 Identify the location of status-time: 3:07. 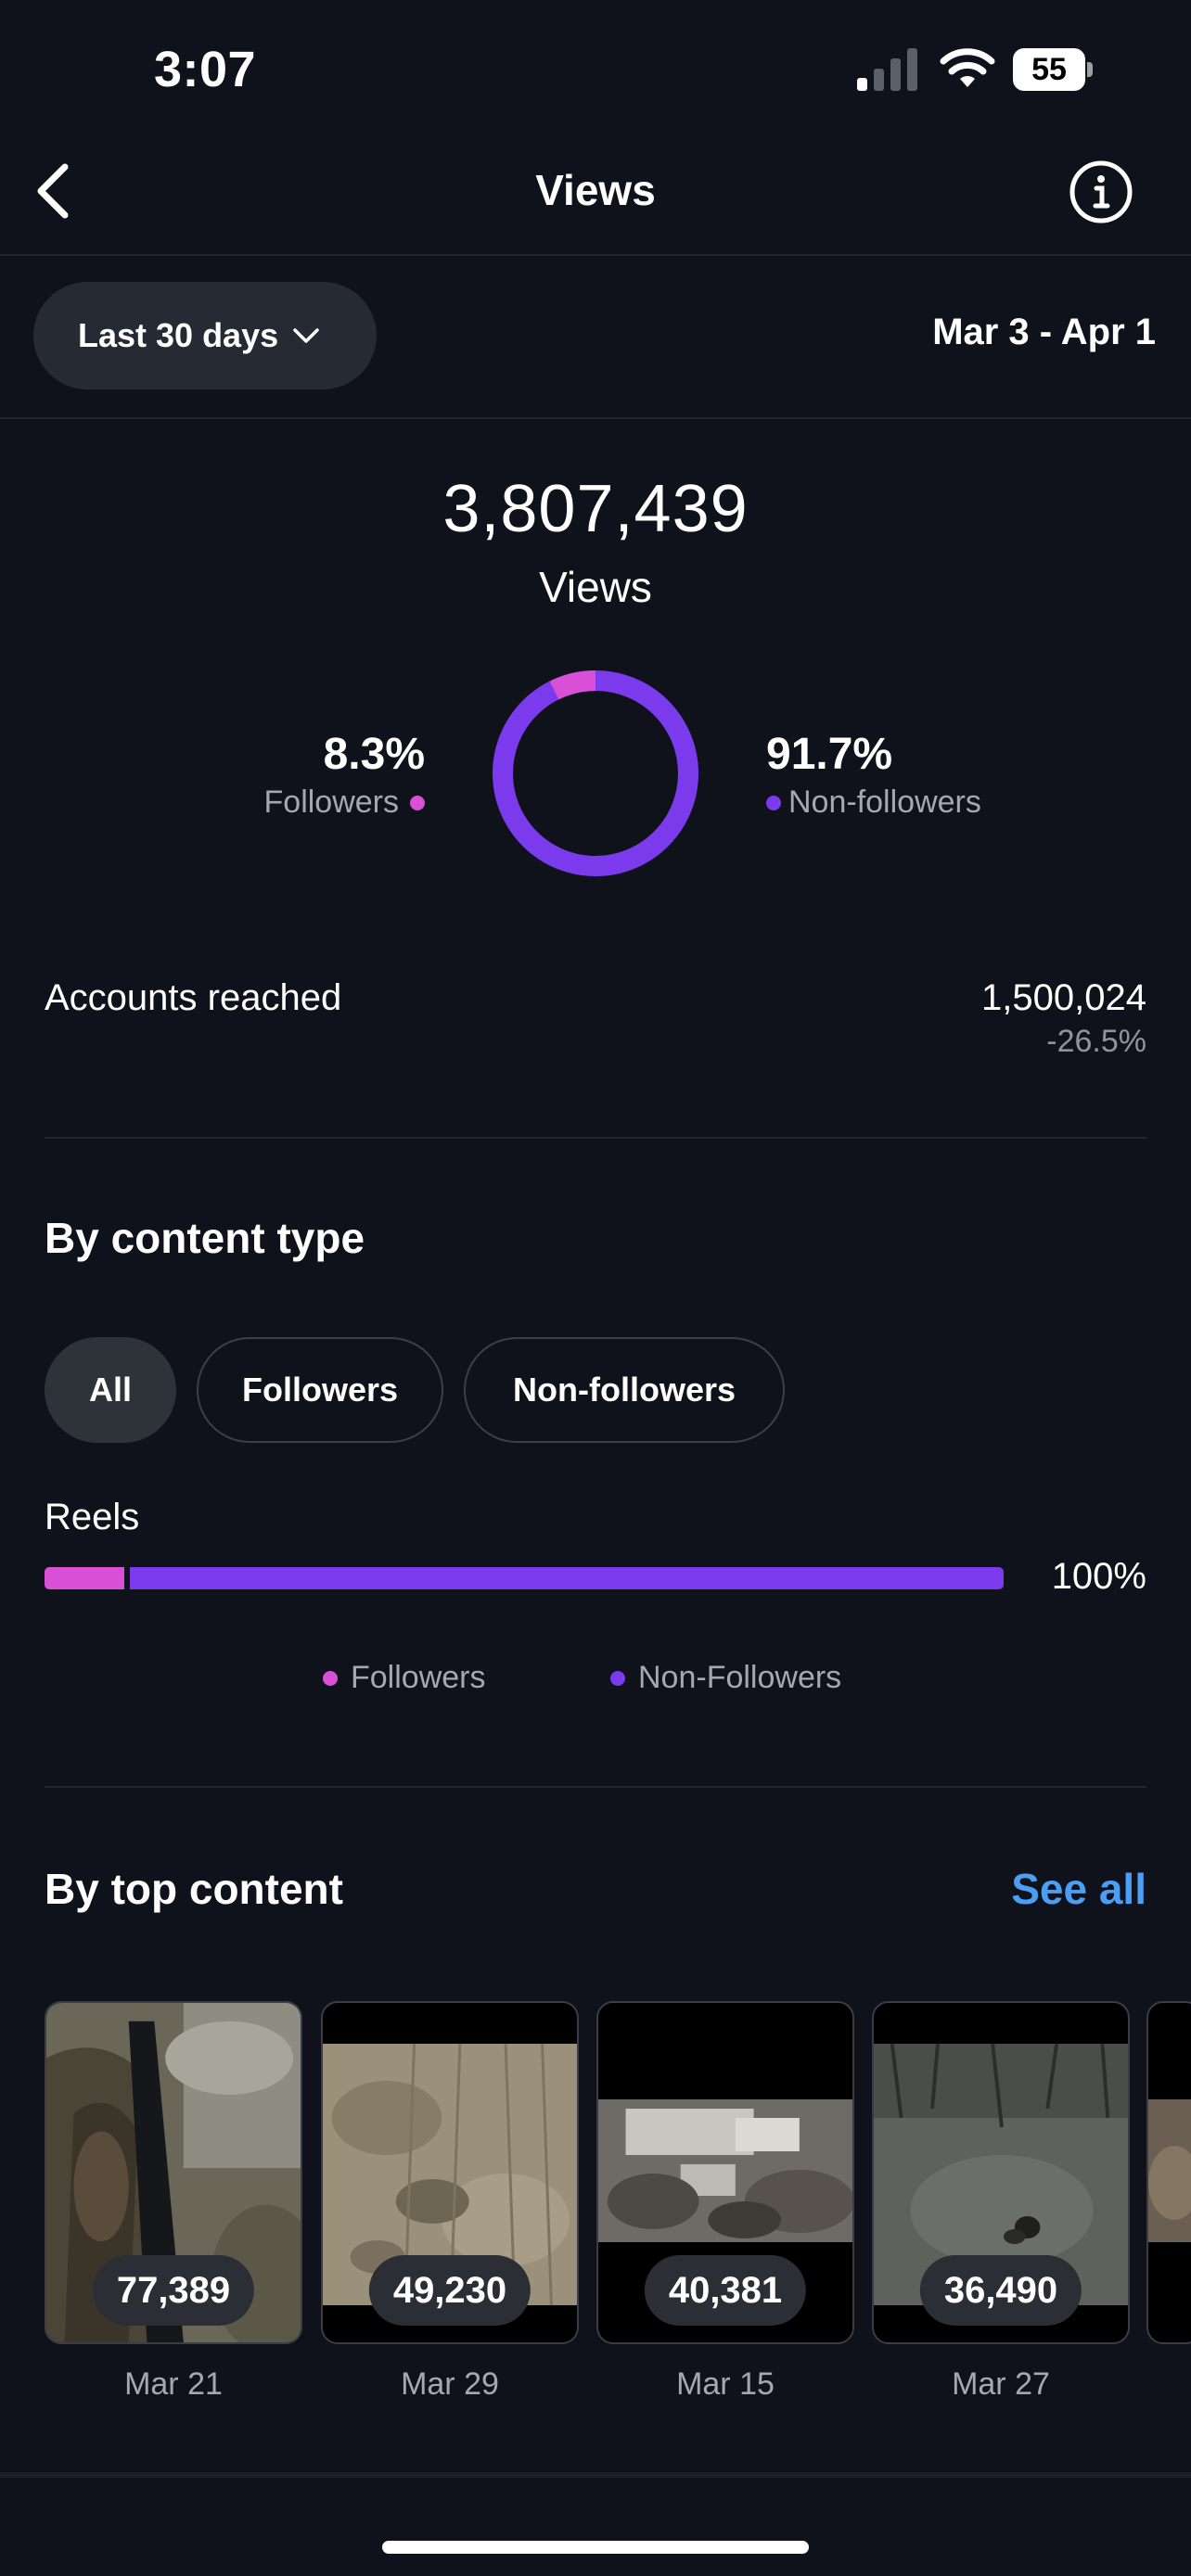
(205, 69).